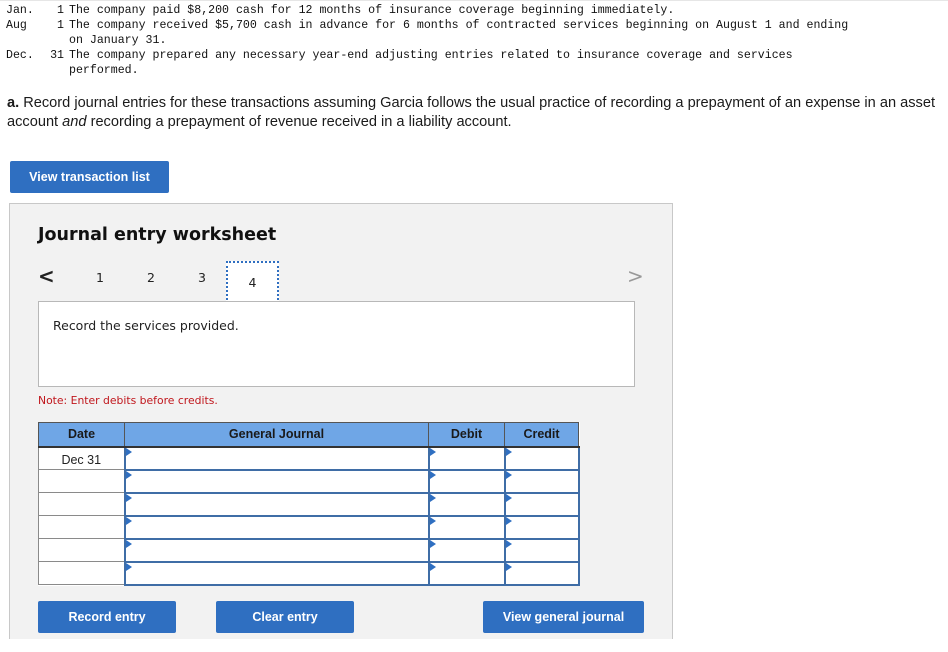 The height and width of the screenshot is (652, 948). I want to click on line-text: on January 31., so click(118, 40).